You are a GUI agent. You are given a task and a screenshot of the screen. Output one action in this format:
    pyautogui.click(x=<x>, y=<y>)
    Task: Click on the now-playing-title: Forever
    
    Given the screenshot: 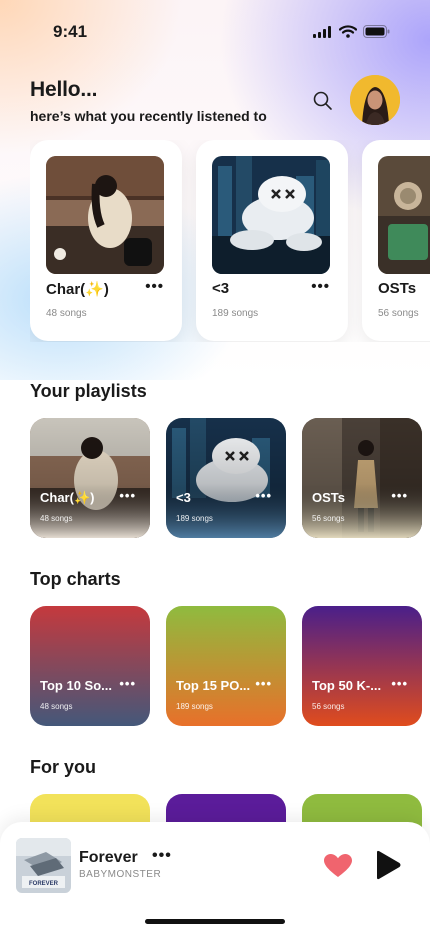 What is the action you would take?
    pyautogui.click(x=108, y=857)
    